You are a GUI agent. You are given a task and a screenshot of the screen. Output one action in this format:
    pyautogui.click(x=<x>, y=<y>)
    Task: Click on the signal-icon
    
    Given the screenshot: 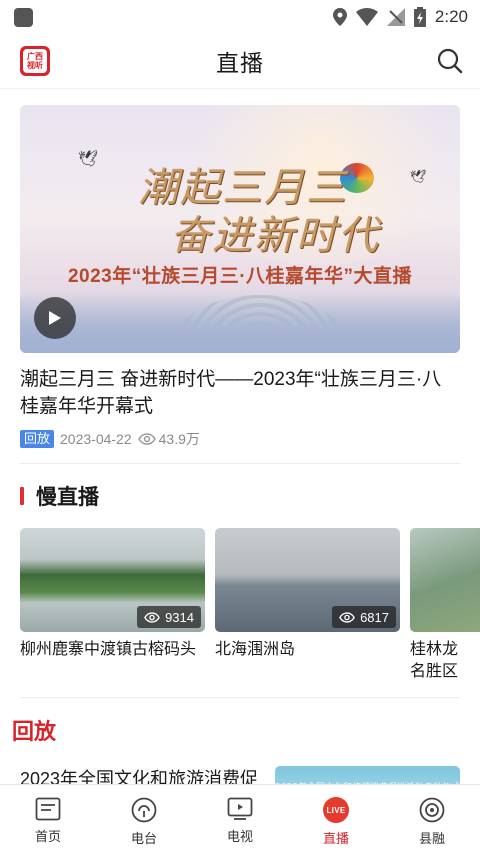 What is the action you would take?
    pyautogui.click(x=395, y=17)
    